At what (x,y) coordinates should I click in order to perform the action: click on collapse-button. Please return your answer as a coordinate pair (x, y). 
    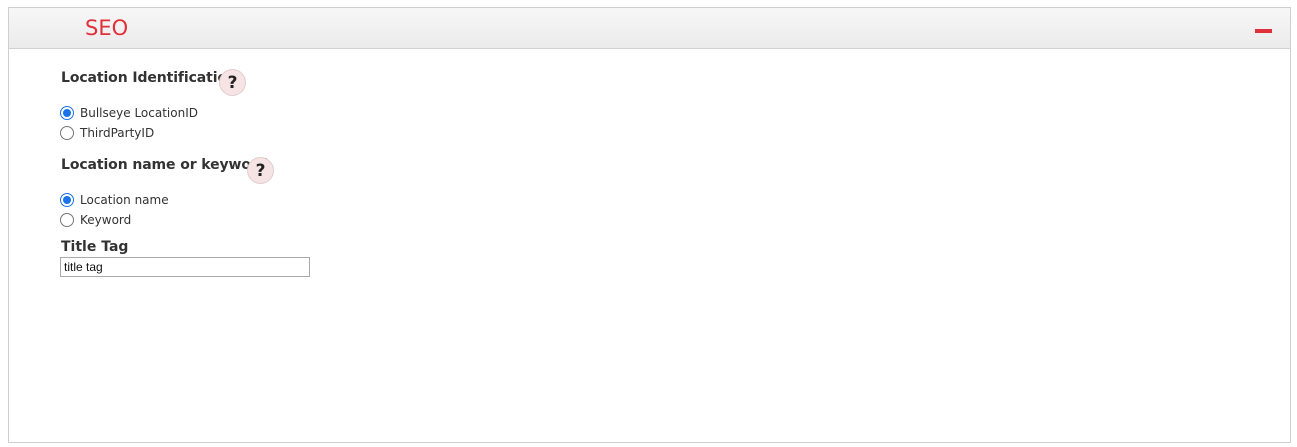
    Looking at the image, I should click on (1264, 32).